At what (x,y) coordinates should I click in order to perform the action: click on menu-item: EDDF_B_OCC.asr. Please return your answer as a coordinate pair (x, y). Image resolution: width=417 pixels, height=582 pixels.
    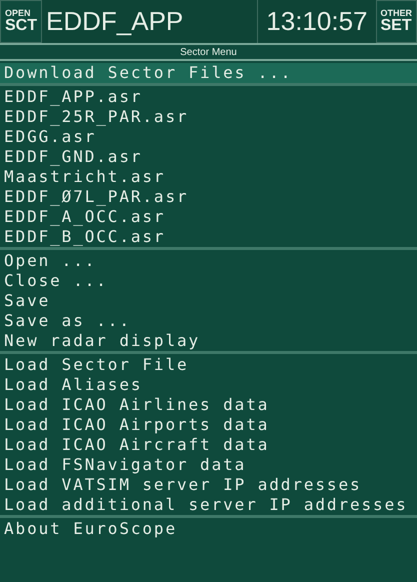
    Looking at the image, I should click on (208, 237).